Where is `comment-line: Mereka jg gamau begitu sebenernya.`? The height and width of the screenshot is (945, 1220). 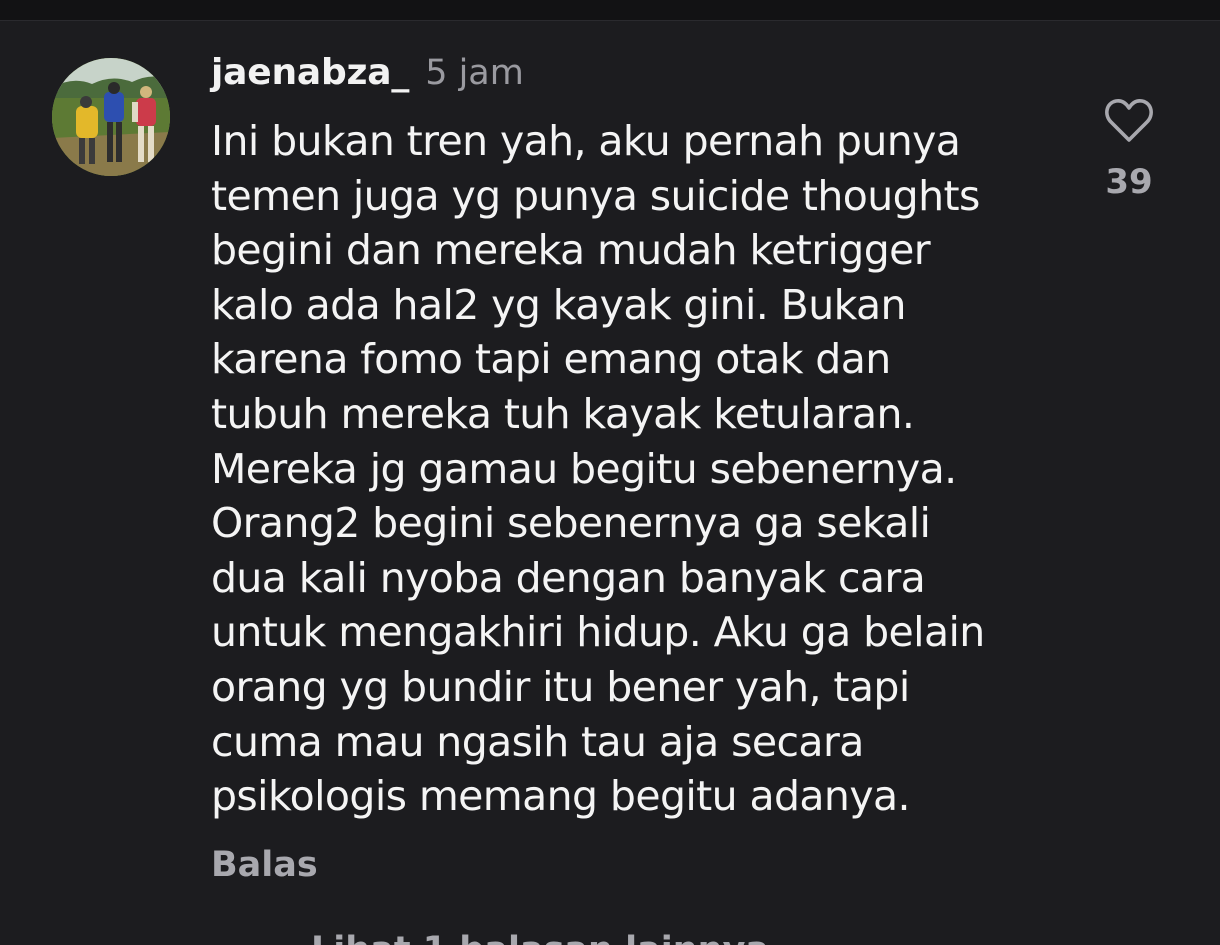 comment-line: Mereka jg gamau begitu sebenernya. is located at coordinates (584, 468).